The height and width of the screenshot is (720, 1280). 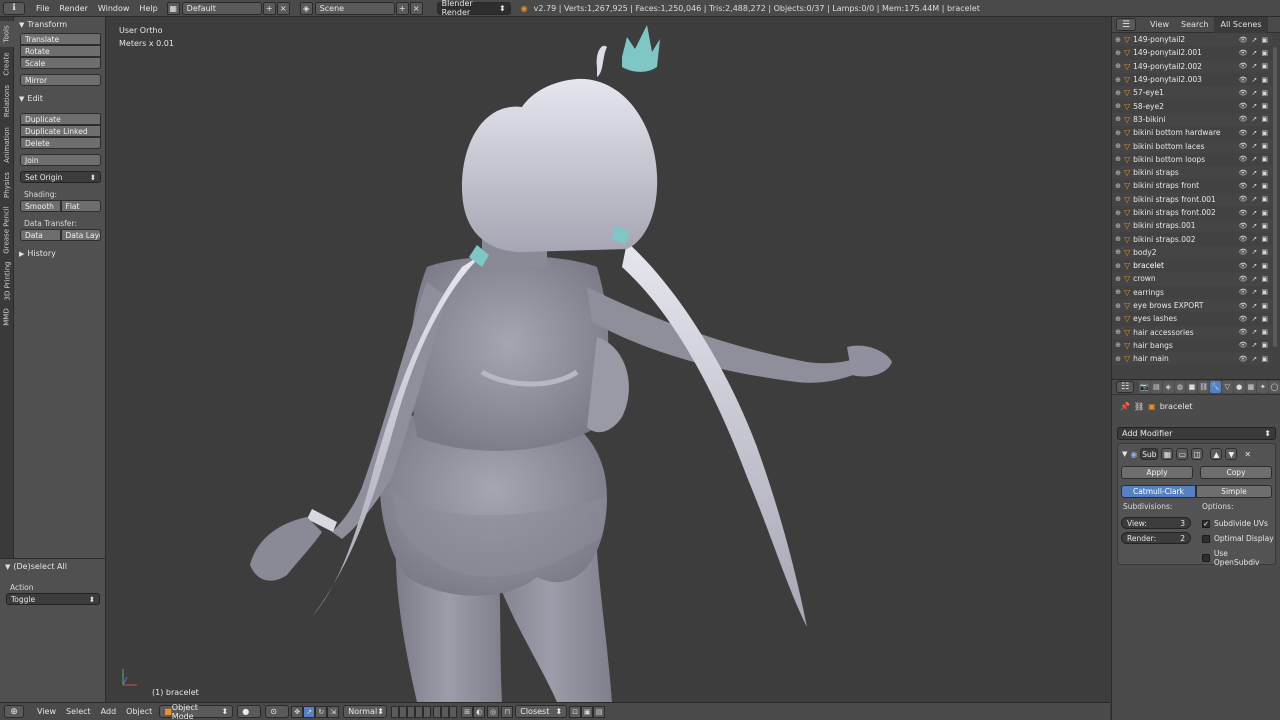 I want to click on outliner-row: ⊕ ▽ hair bangs 👁 ➚ ▣, so click(x=1192, y=345).